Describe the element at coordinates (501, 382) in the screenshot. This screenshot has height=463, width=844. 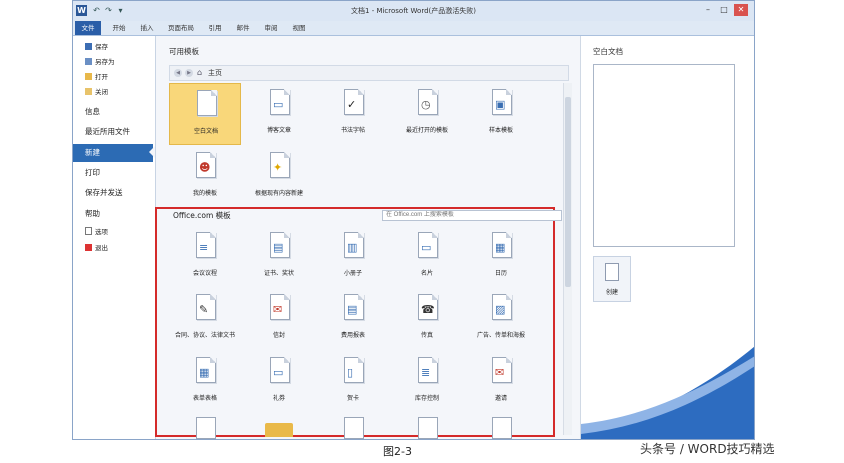
I see `template-invitations: ✉ 邀请` at that location.